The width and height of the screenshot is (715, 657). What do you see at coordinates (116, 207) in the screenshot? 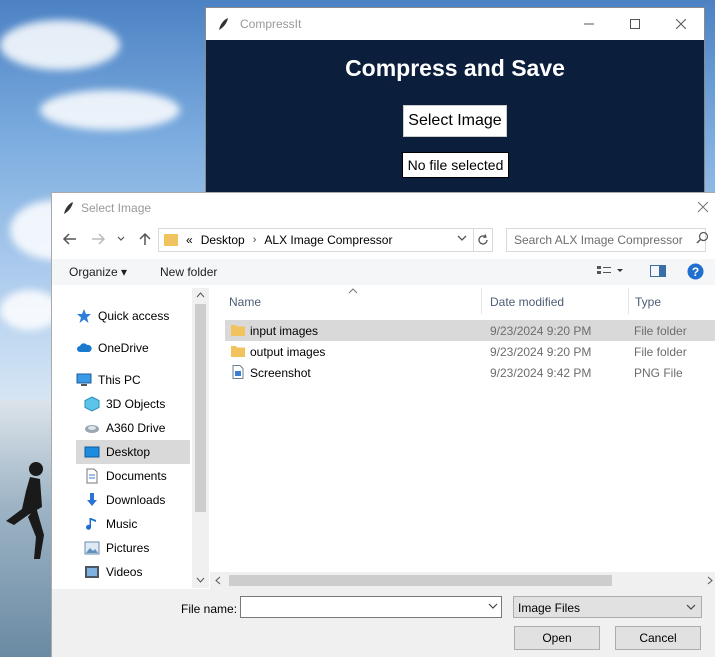
I see `dialog-title: Select Image` at bounding box center [116, 207].